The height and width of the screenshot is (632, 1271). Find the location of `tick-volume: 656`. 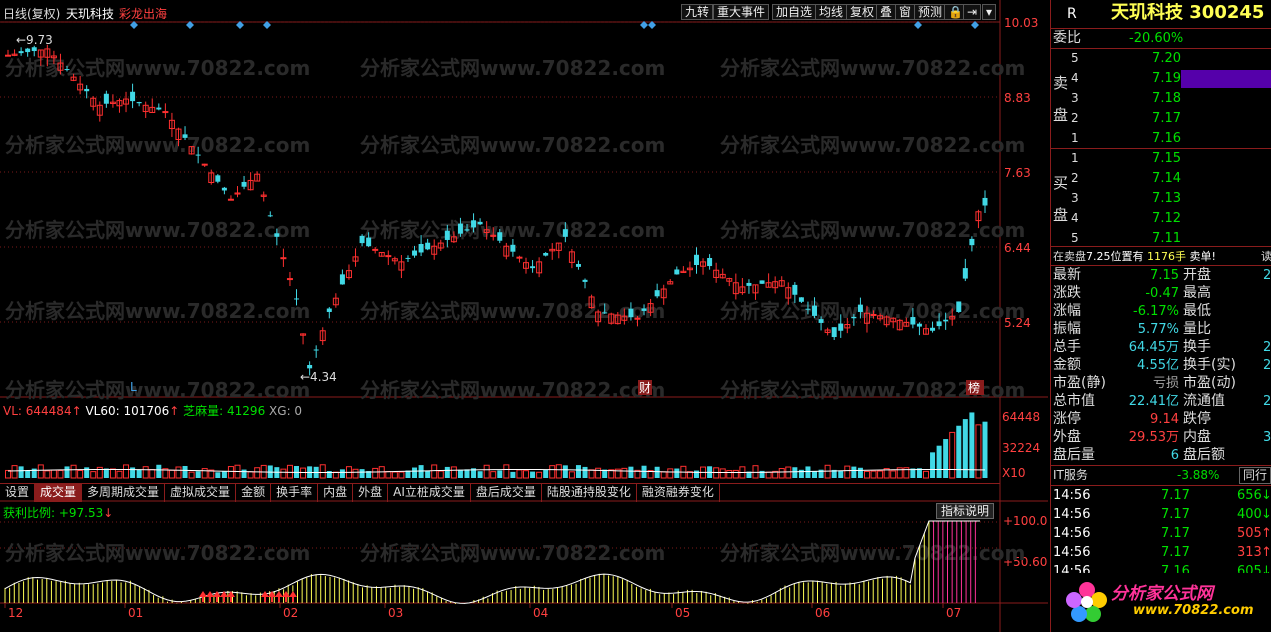

tick-volume: 656 is located at coordinates (1249, 495).